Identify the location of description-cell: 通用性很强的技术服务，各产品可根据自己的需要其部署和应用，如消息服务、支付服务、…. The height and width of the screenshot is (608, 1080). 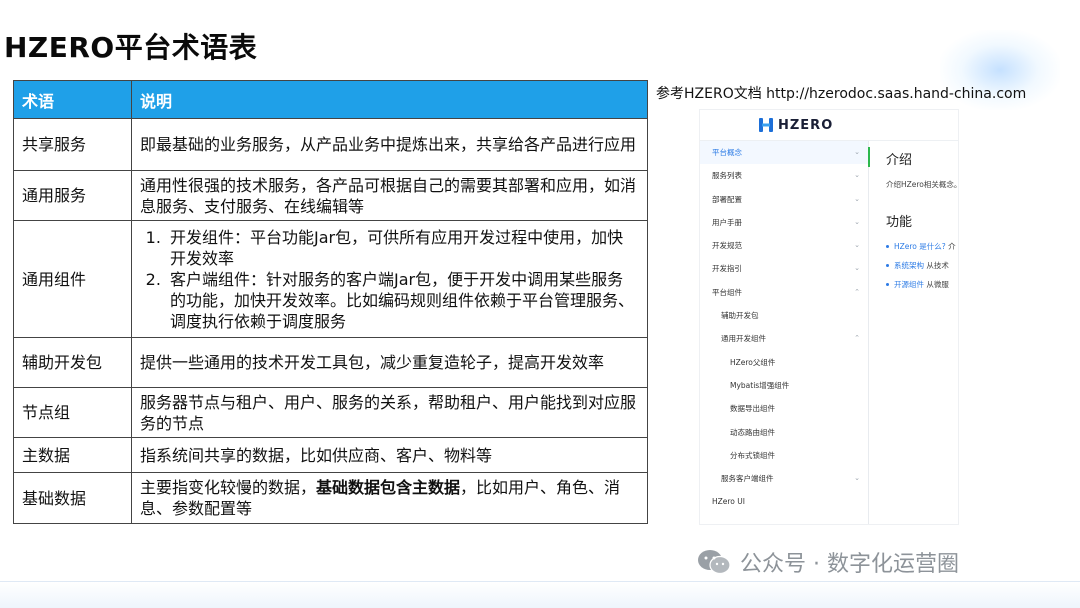
(389, 195).